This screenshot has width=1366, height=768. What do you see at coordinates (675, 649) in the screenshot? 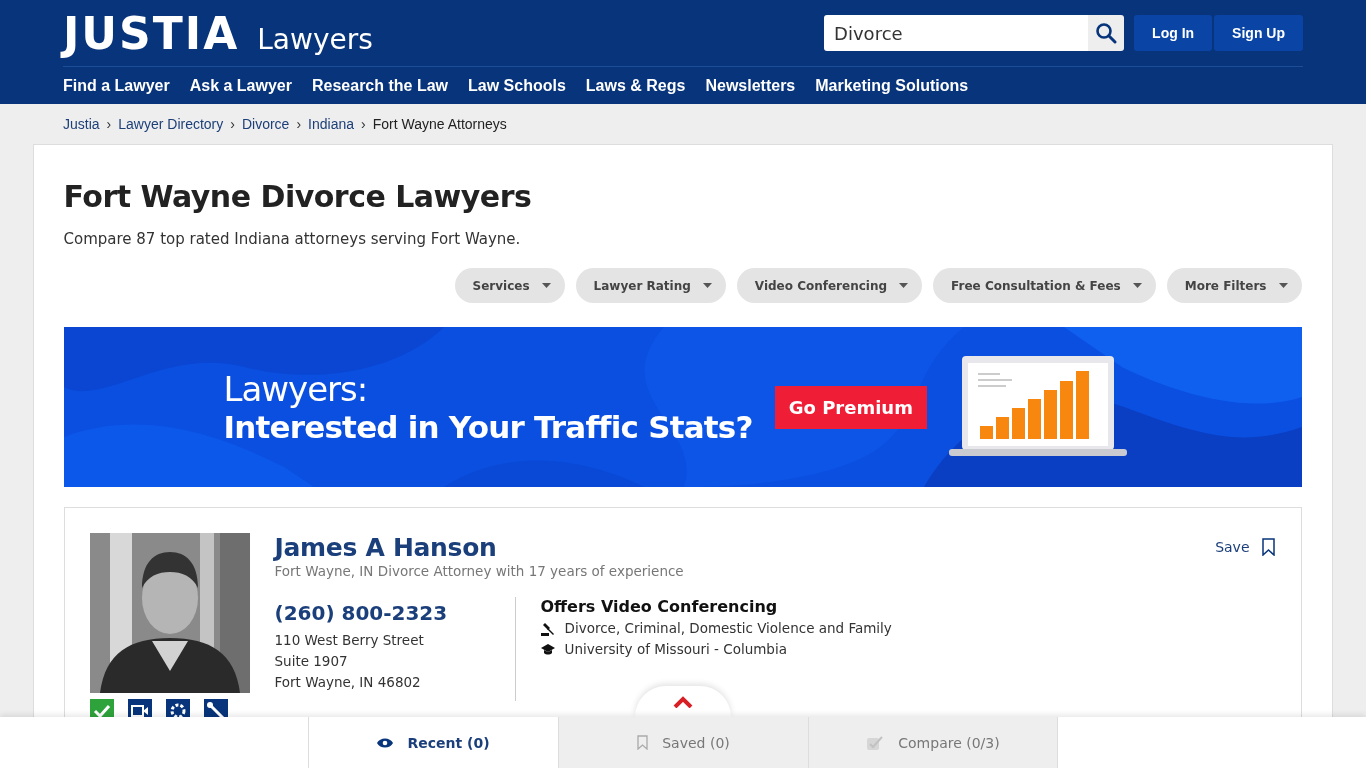
I see `detail-text: University of Missouri - Columbia` at bounding box center [675, 649].